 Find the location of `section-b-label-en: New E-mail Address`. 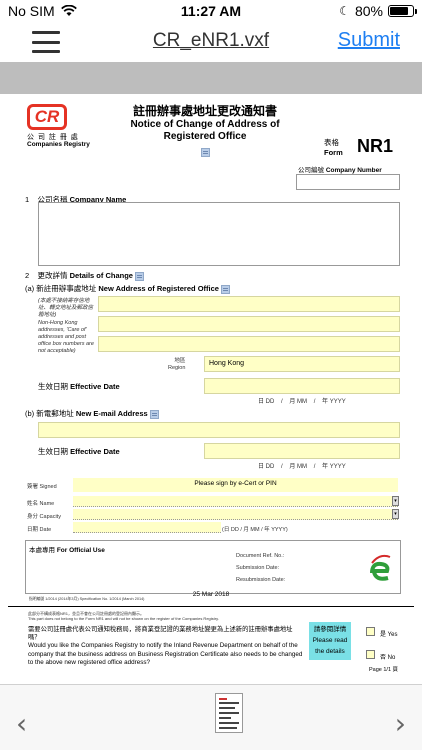

section-b-label-en: New E-mail Address is located at coordinates (111, 413).